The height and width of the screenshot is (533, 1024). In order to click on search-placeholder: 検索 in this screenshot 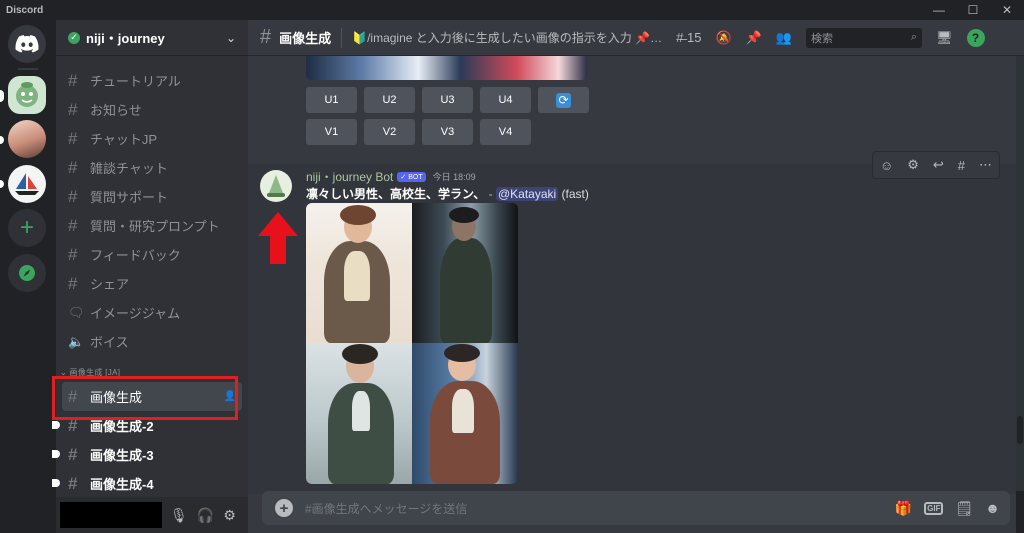, I will do `click(822, 38)`.